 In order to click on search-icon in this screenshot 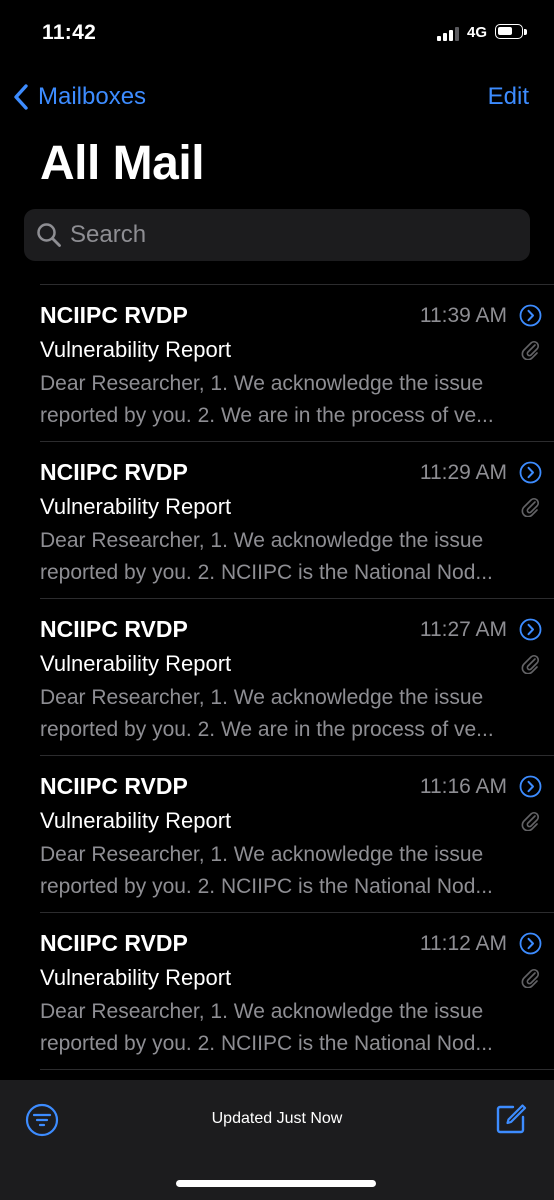, I will do `click(49, 235)`.